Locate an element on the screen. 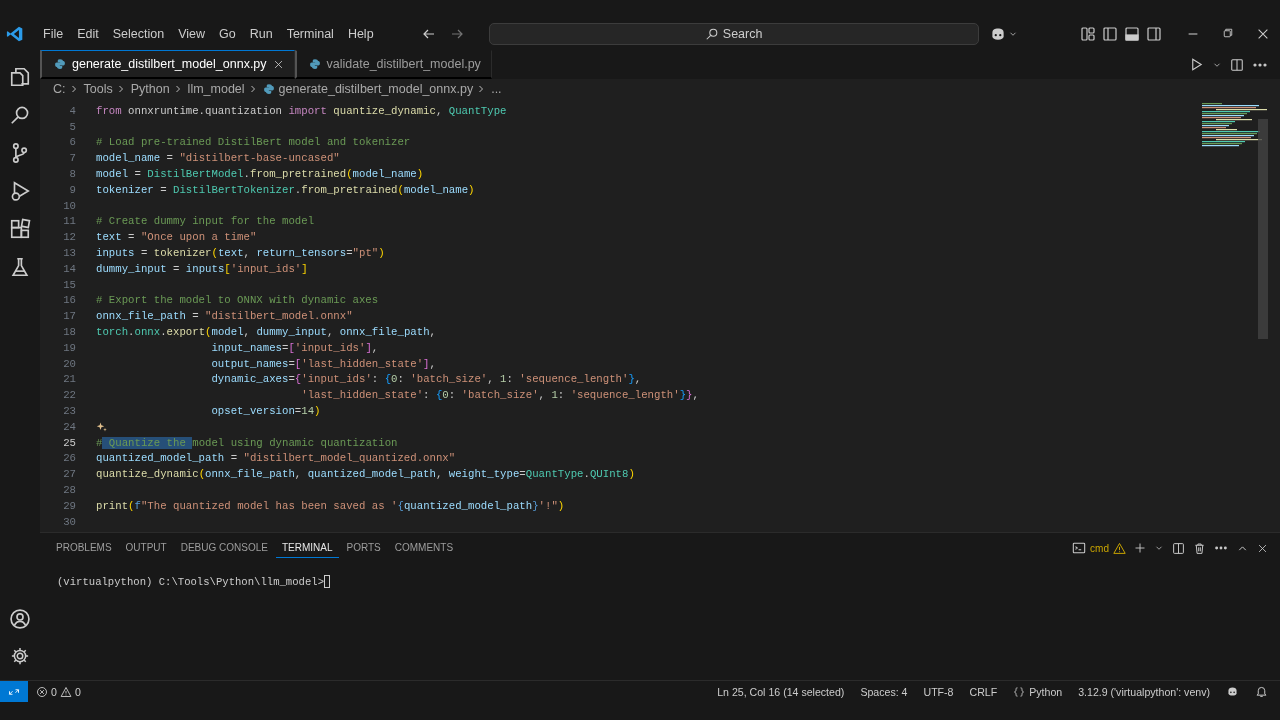  split-editor-icon is located at coordinates (1237, 64).